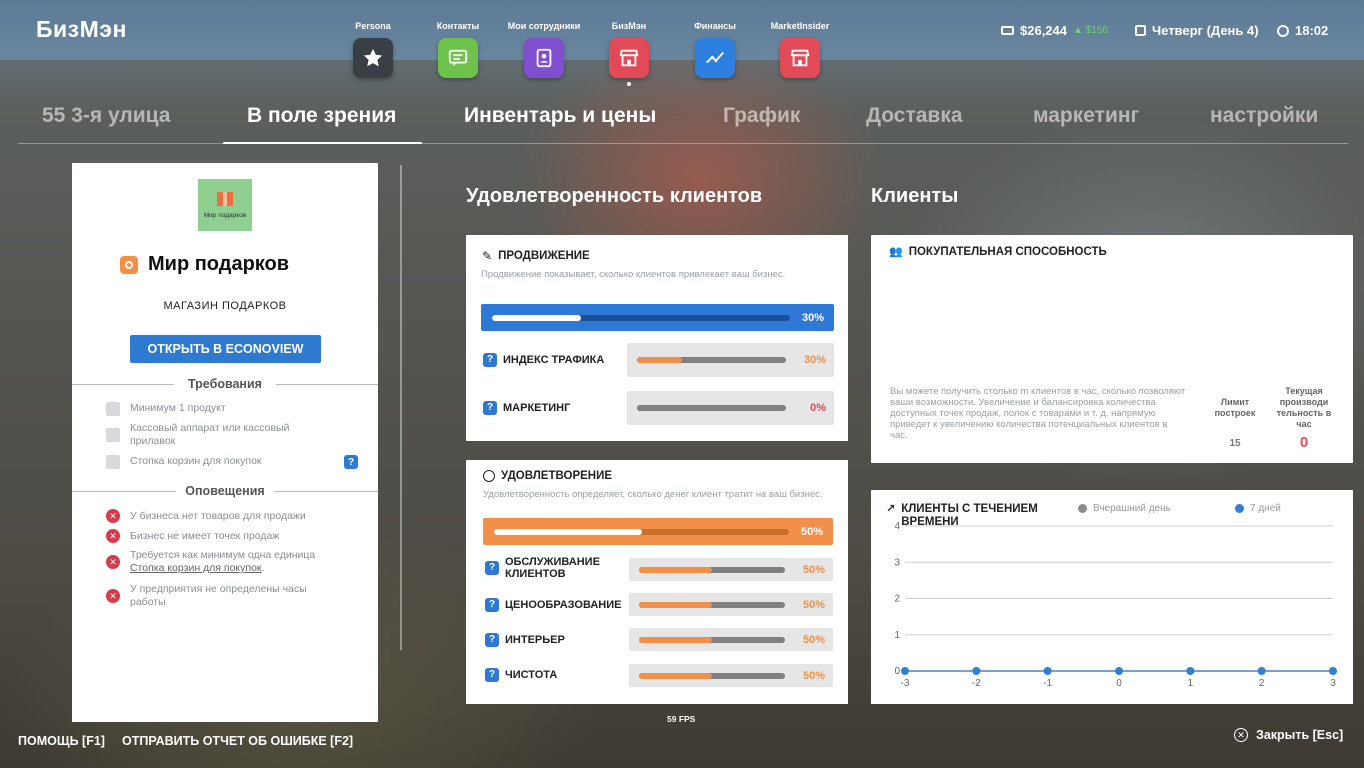  I want to click on pricing-label: ? ЦЕНООБРАЗОВАНИЕ, so click(553, 605).